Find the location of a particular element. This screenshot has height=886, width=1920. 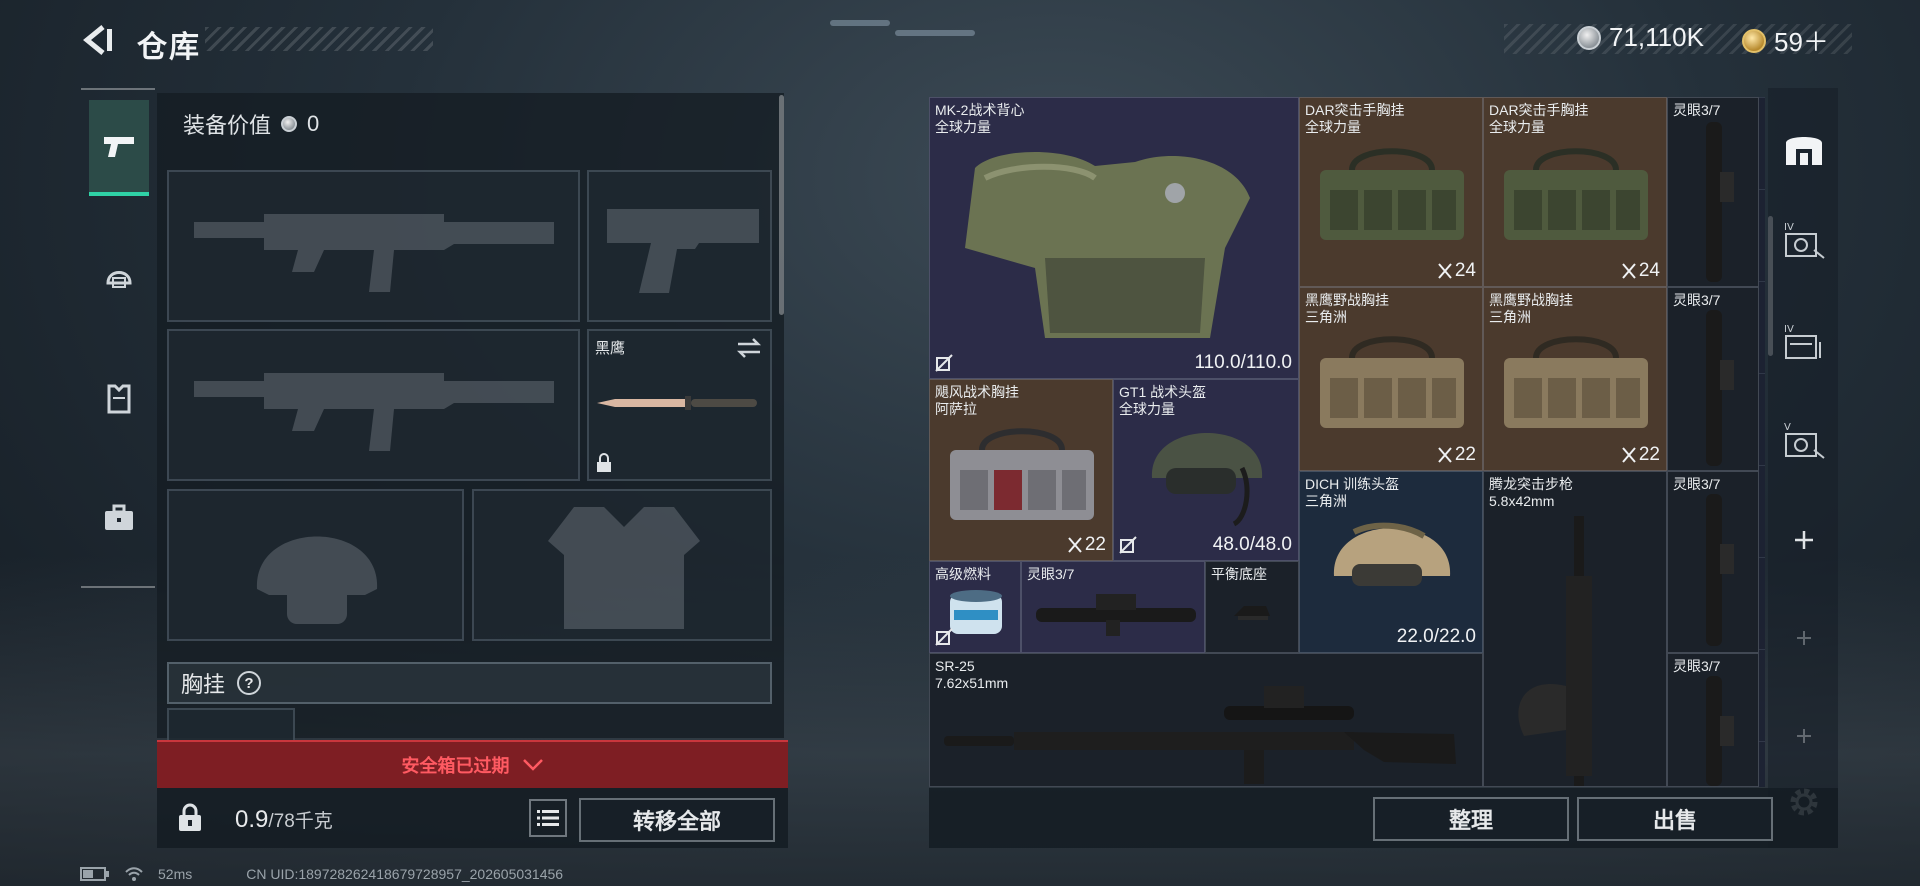

silver-coin-icon is located at coordinates (289, 124).